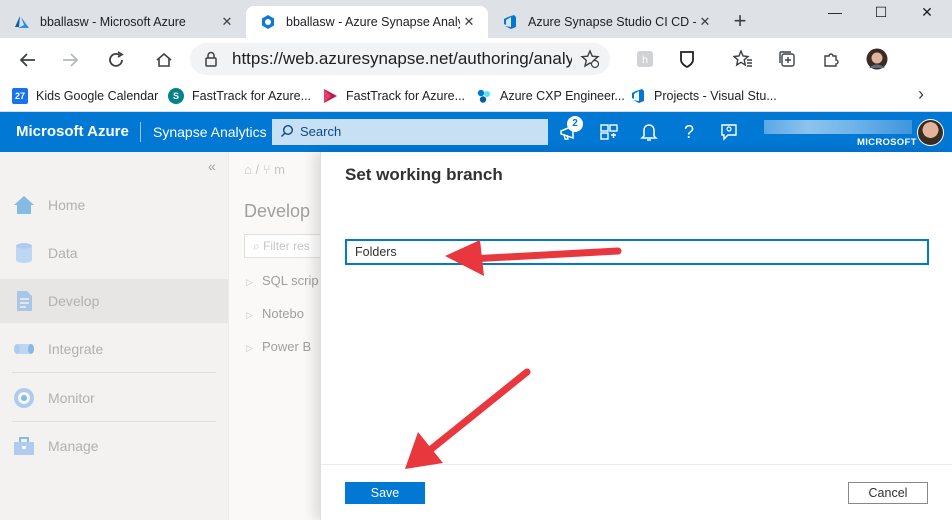  What do you see at coordinates (67, 205) in the screenshot?
I see `nav-label: Home` at bounding box center [67, 205].